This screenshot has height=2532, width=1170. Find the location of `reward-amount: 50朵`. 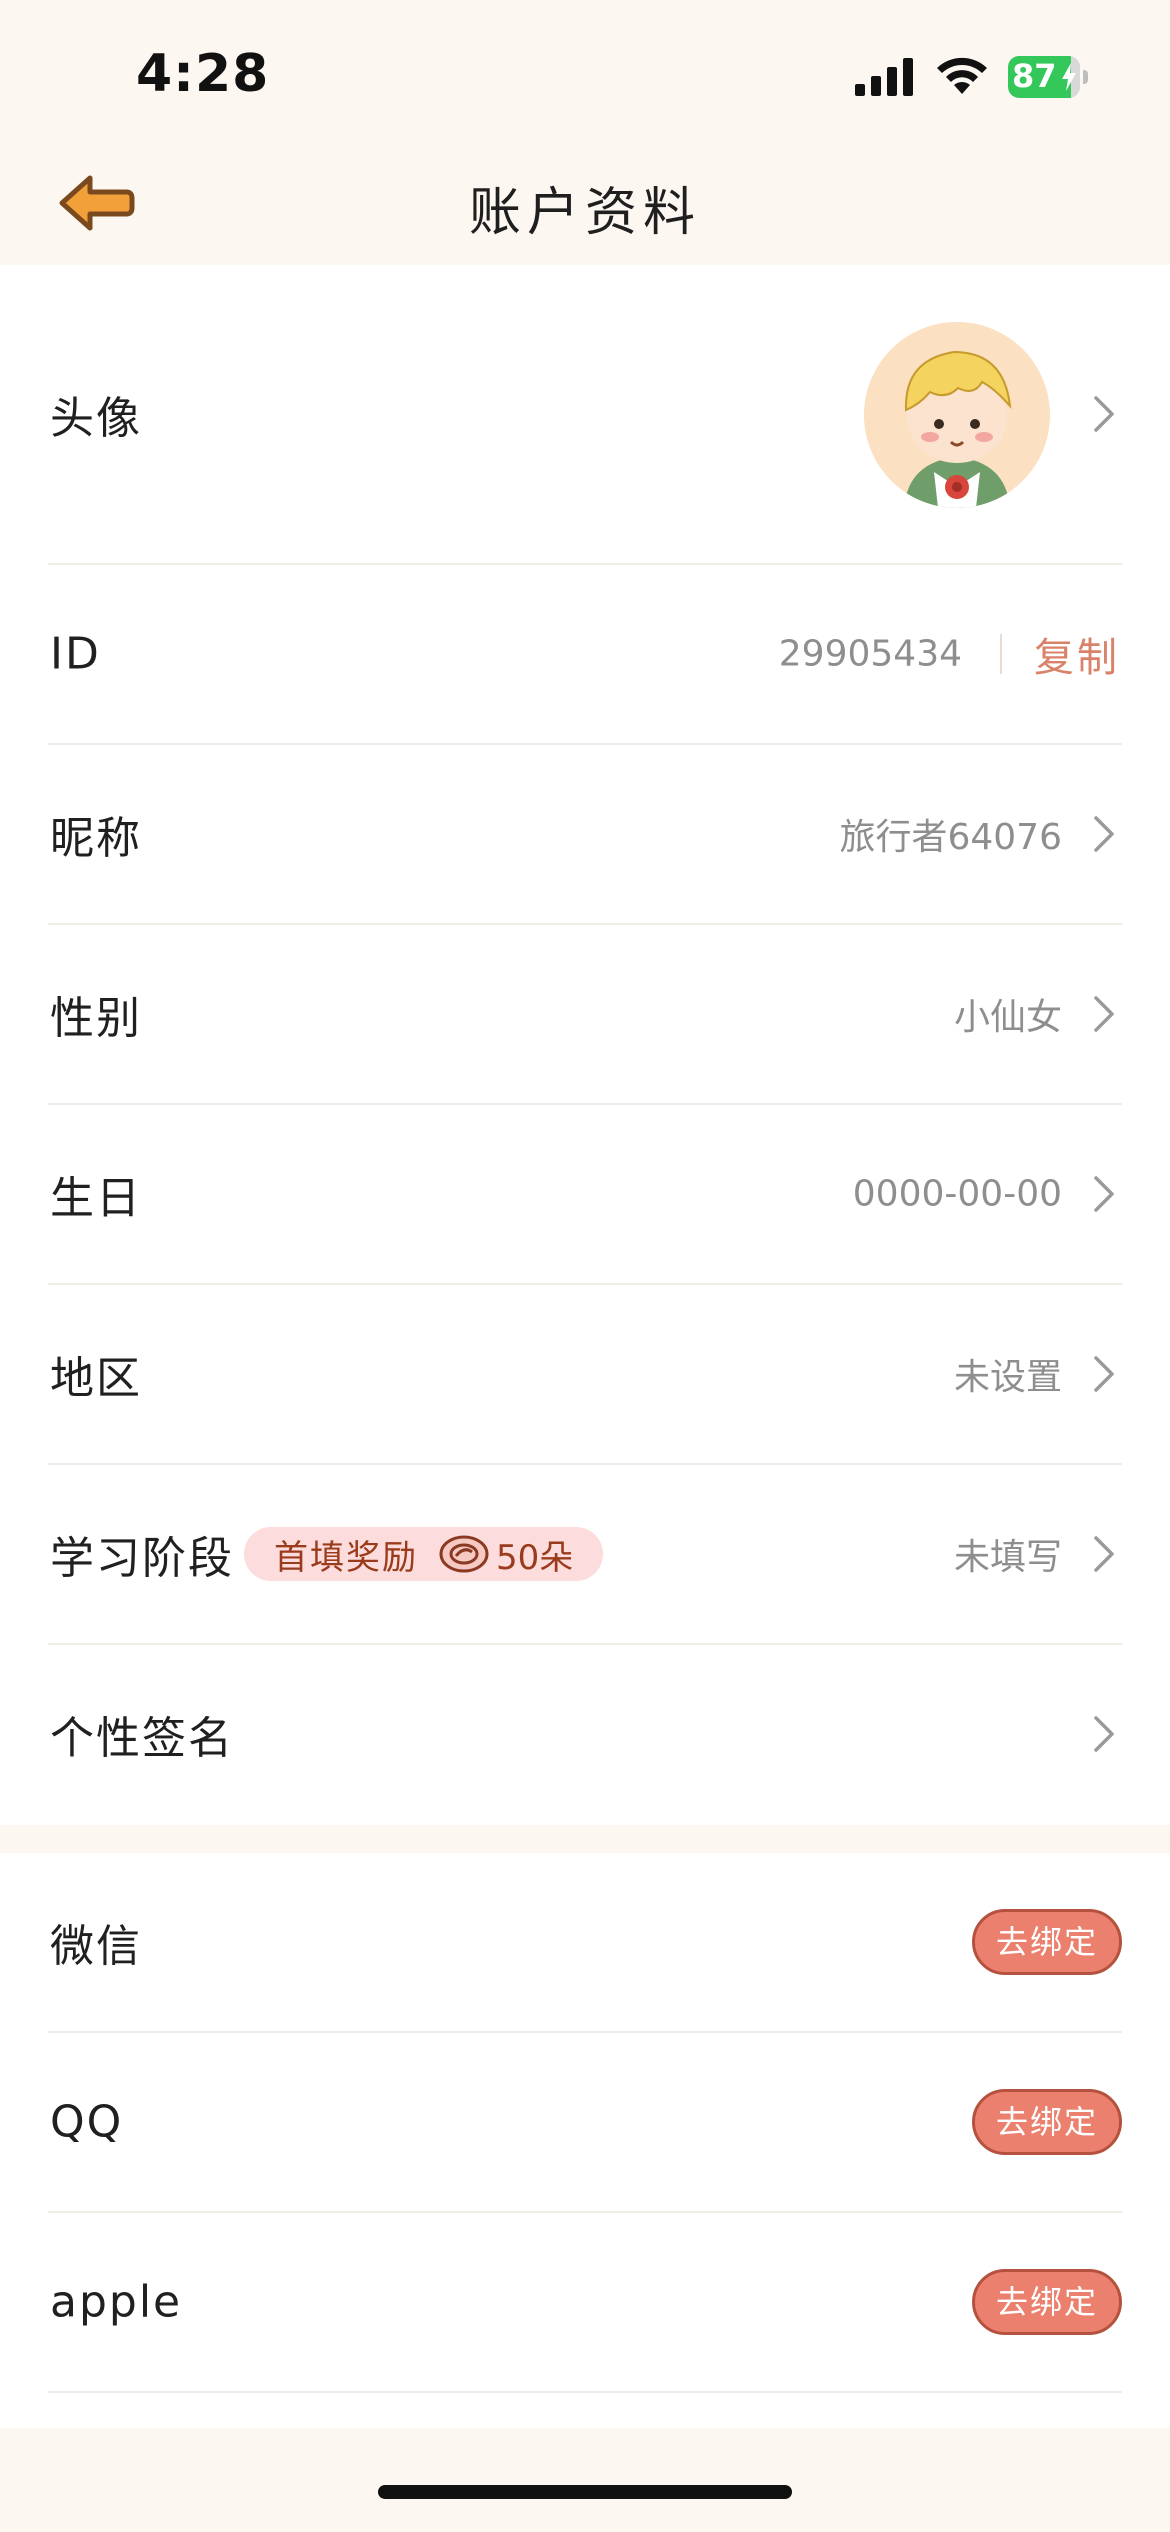

reward-amount: 50朵 is located at coordinates (535, 1557).